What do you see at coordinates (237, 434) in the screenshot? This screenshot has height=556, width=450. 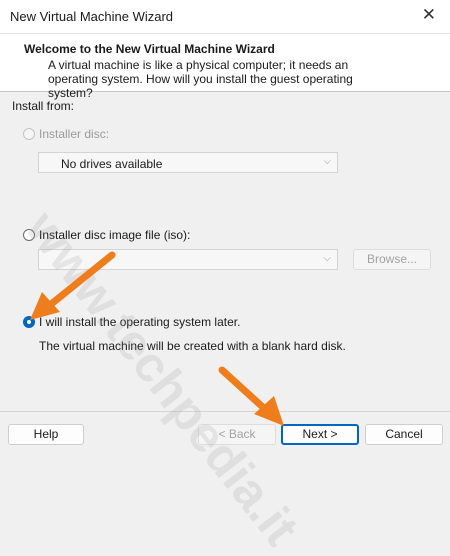 I see `back-button: < Back` at bounding box center [237, 434].